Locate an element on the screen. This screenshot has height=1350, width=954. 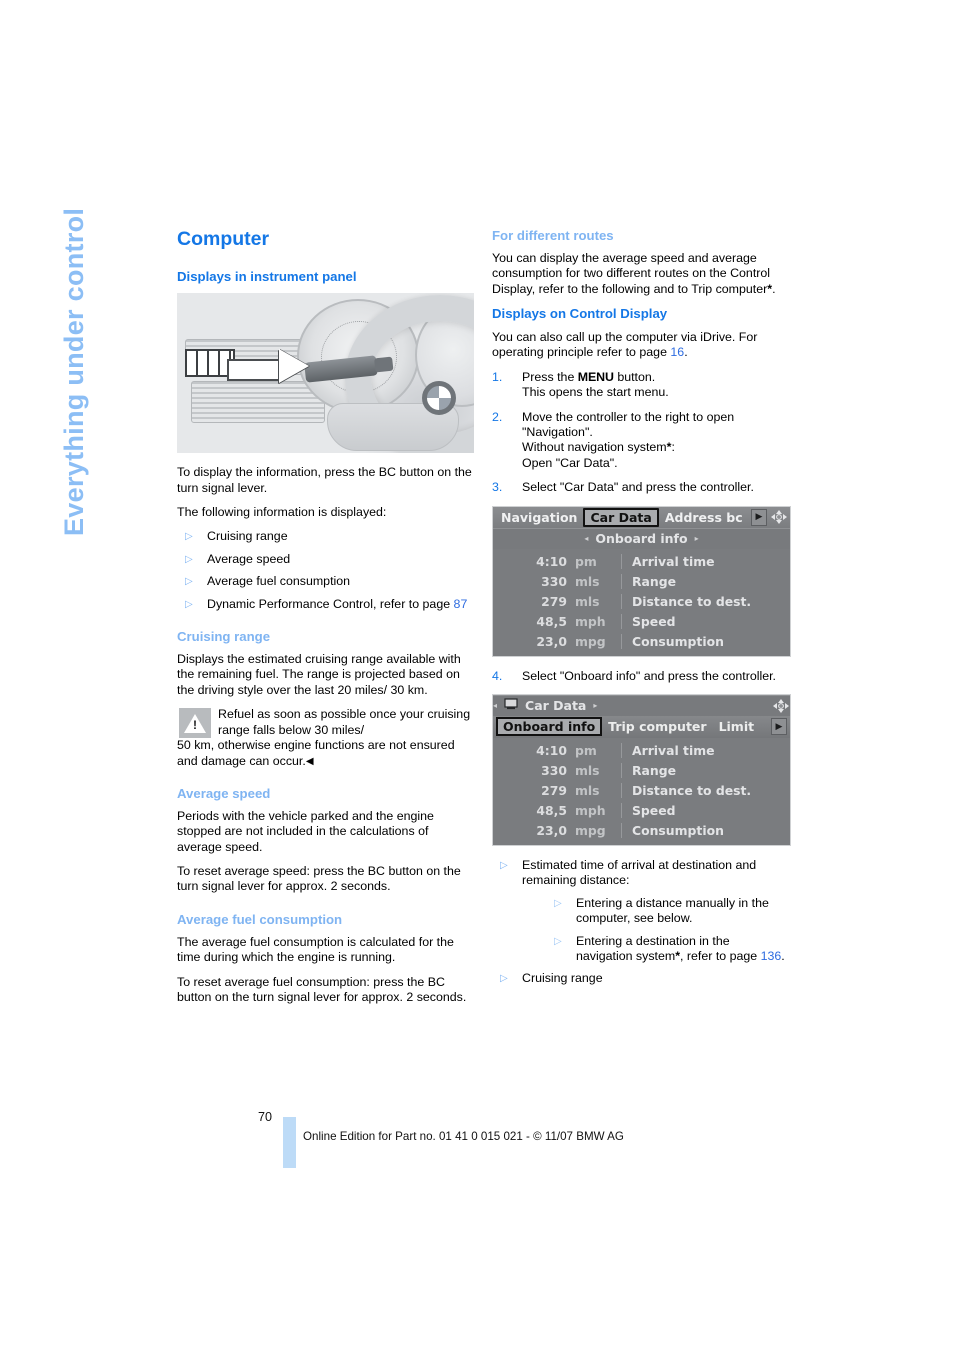
step-number: 1. is located at coordinates (497, 376).